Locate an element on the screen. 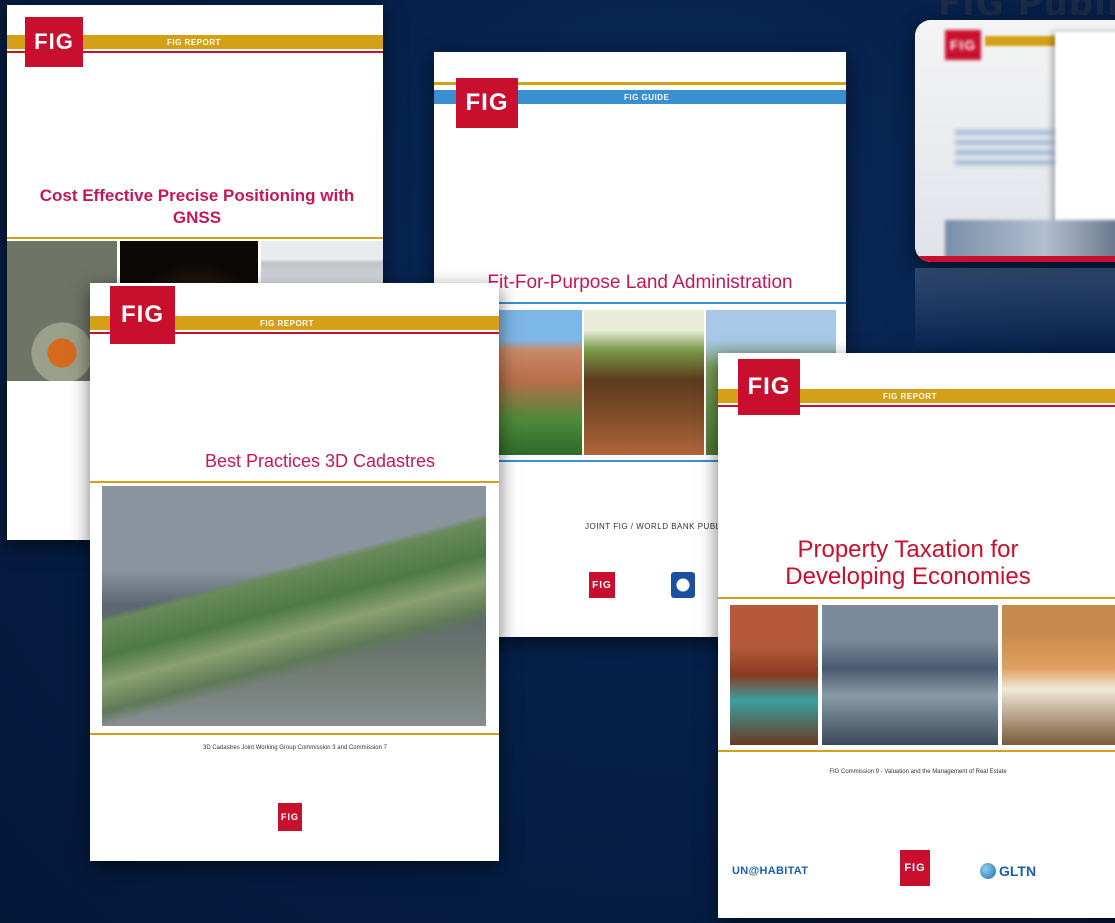 Image resolution: width=1115 pixels, height=923 pixels. panel-fig-logo: FIG is located at coordinates (963, 45).